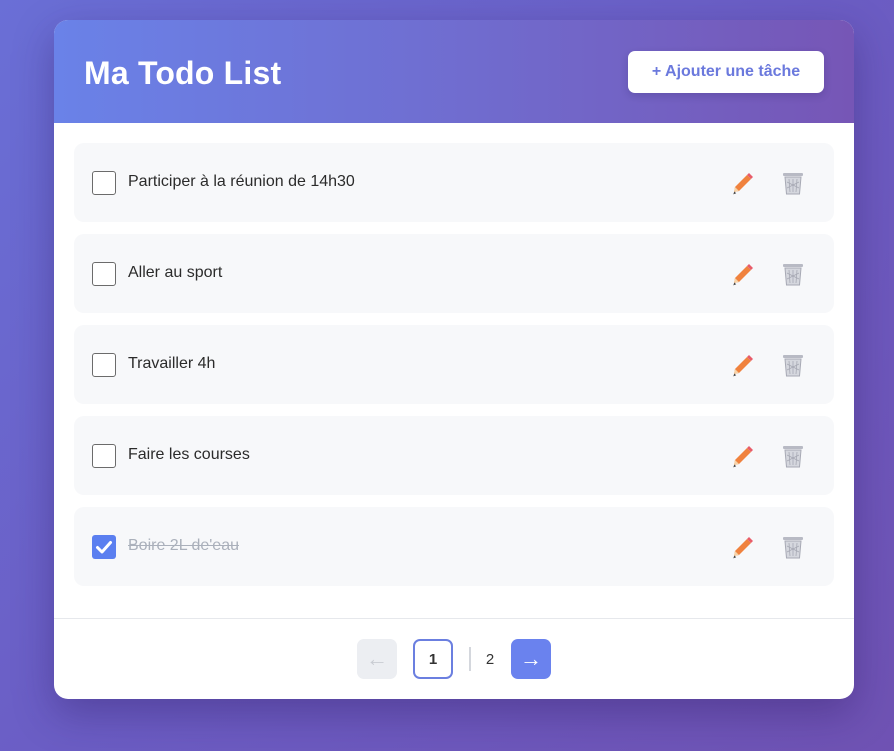 Image resolution: width=894 pixels, height=751 pixels. I want to click on task-item: Boire 2L de'eau, so click(454, 546).